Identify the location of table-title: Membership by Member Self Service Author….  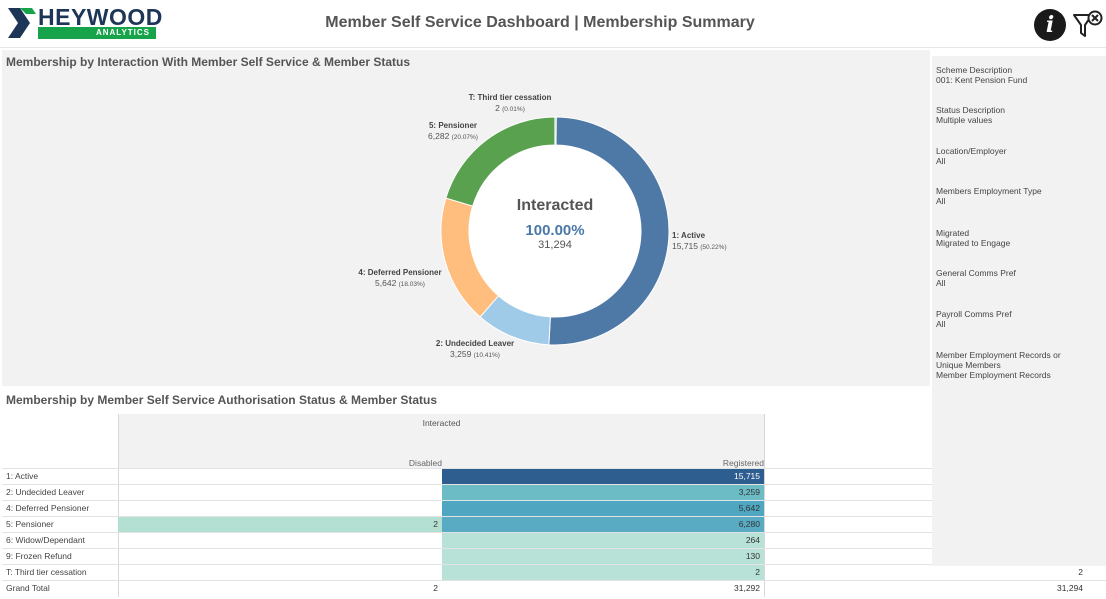
(221, 400).